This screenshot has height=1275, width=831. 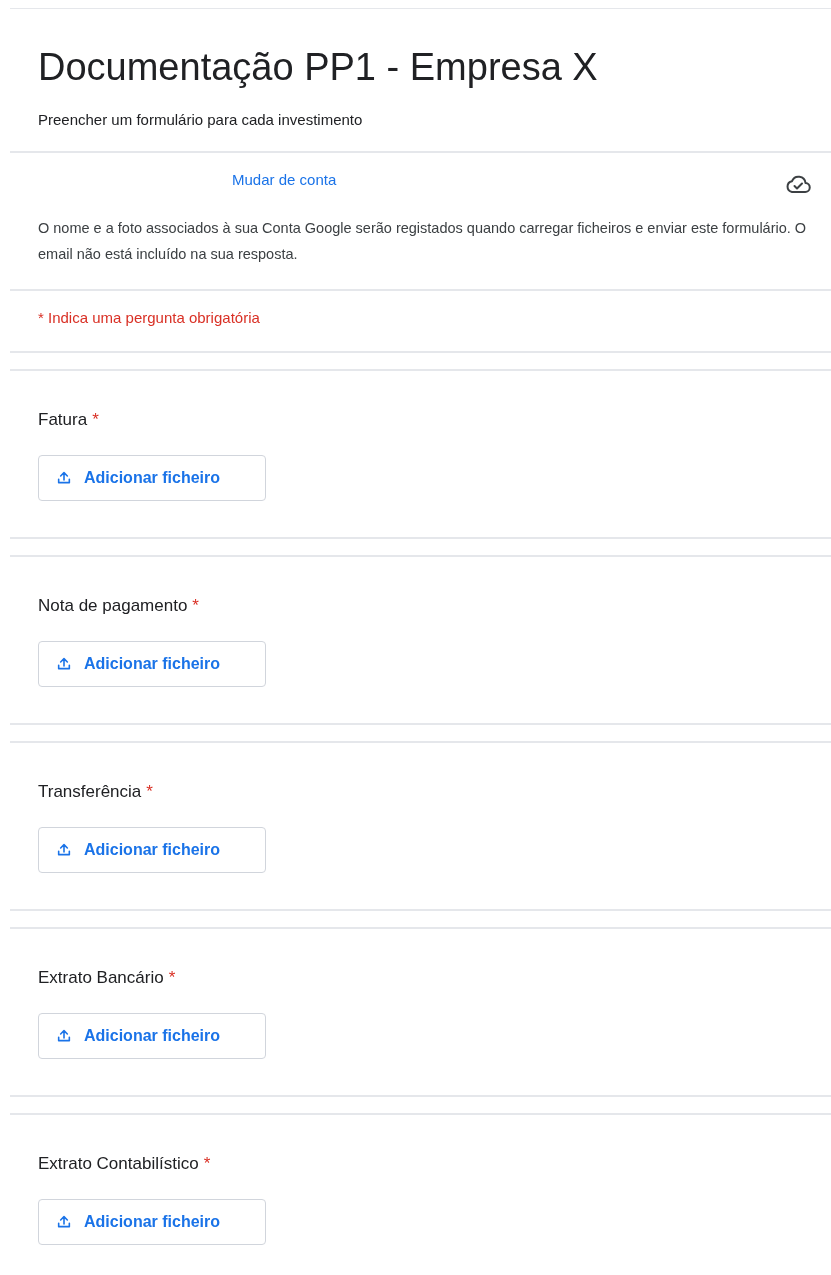 What do you see at coordinates (63, 420) in the screenshot?
I see `question-label: Fatura` at bounding box center [63, 420].